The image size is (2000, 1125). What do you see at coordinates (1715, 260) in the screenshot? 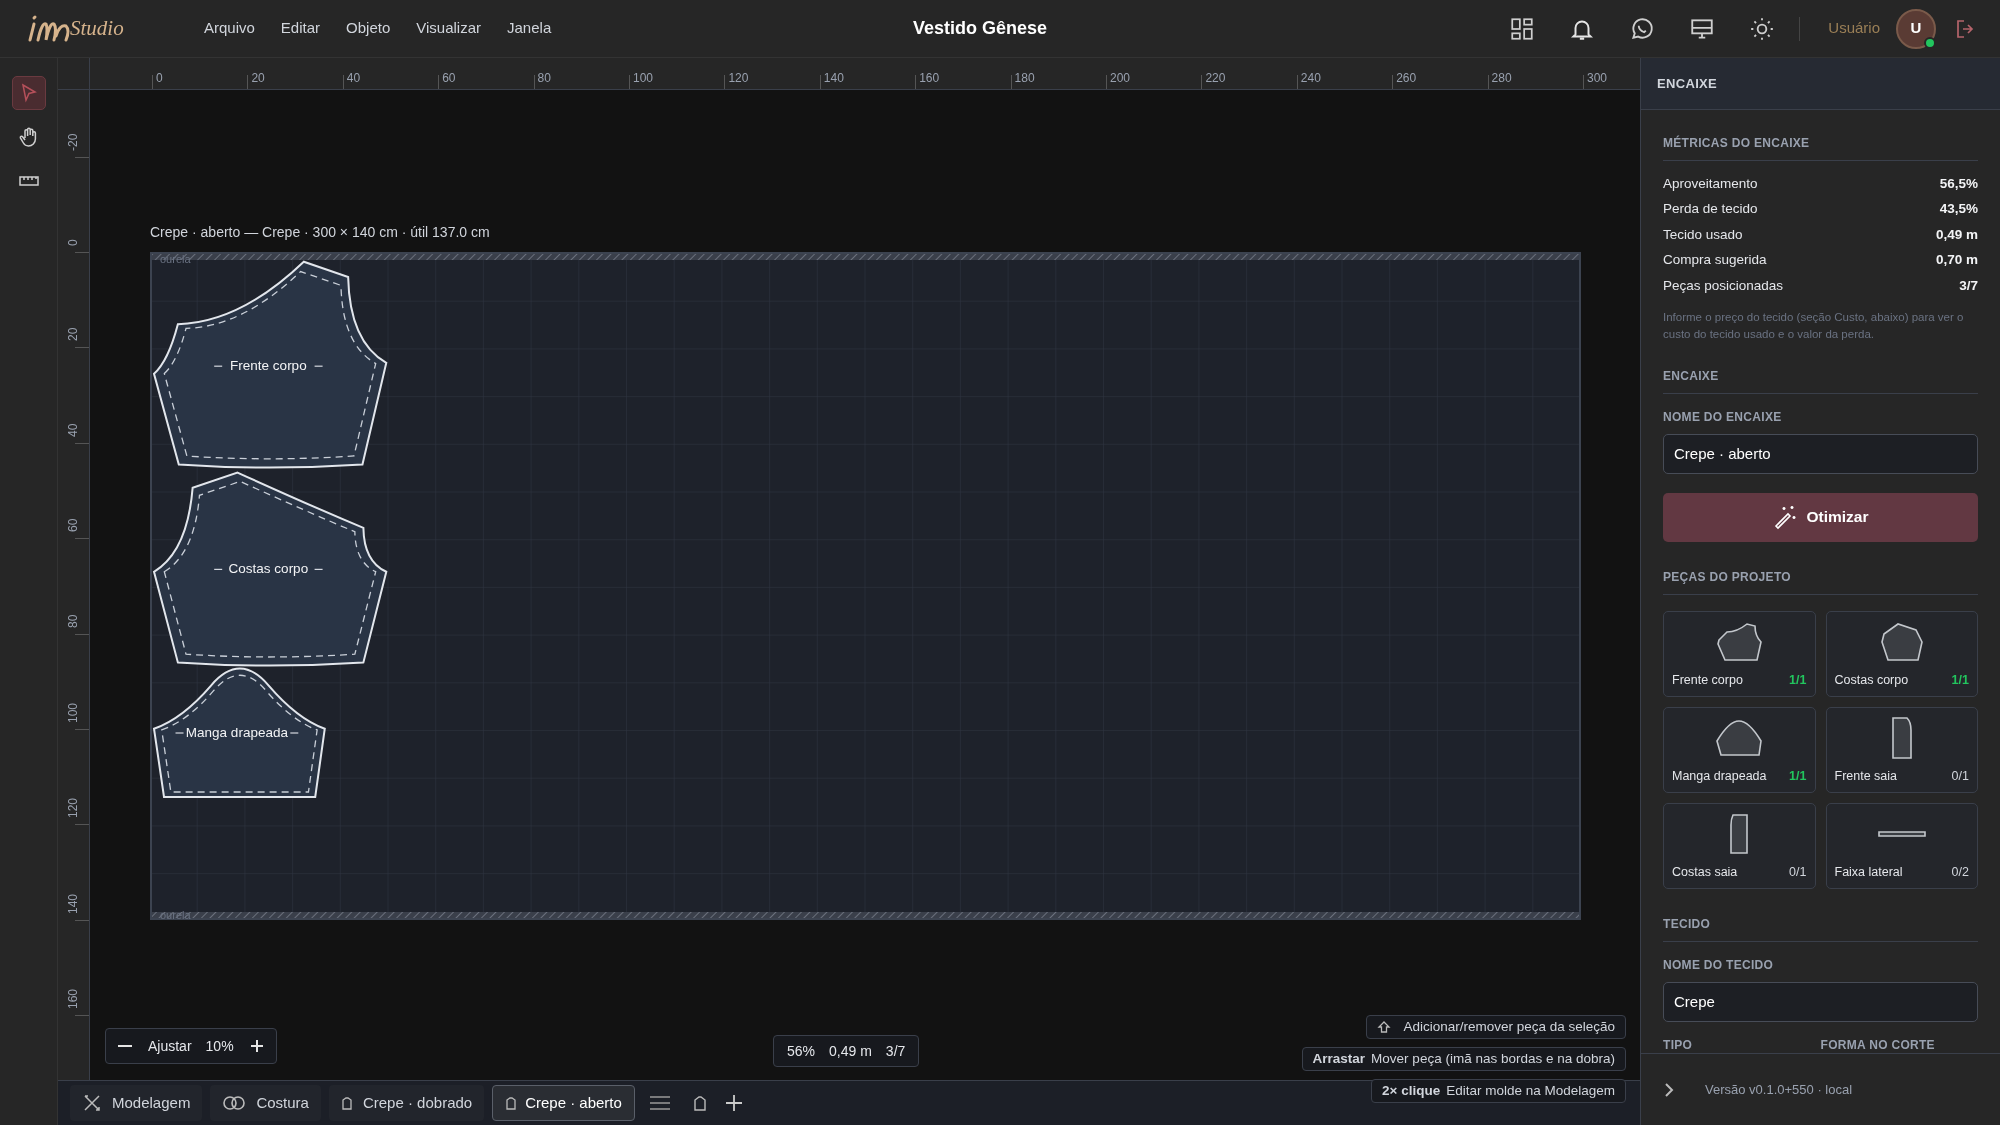
I see `metric-label: Compra sugerida` at bounding box center [1715, 260].